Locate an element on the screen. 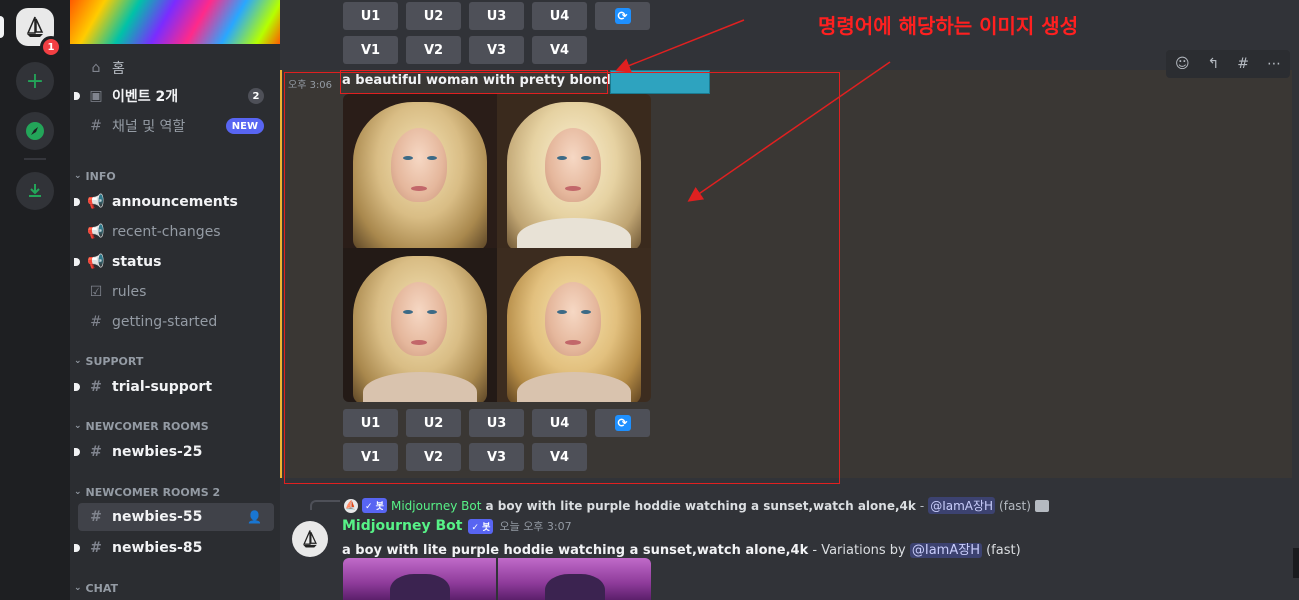 The image size is (1299, 600). sidebar-item-announcements: 📢 announcements is located at coordinates (174, 202).